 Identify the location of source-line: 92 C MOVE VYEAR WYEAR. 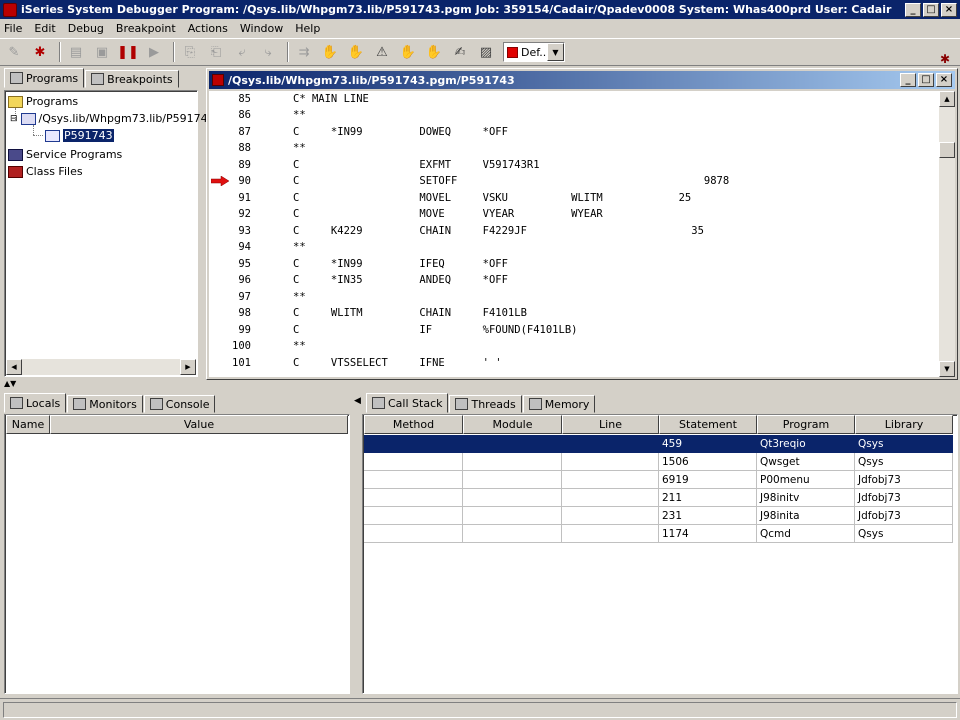
(574, 214).